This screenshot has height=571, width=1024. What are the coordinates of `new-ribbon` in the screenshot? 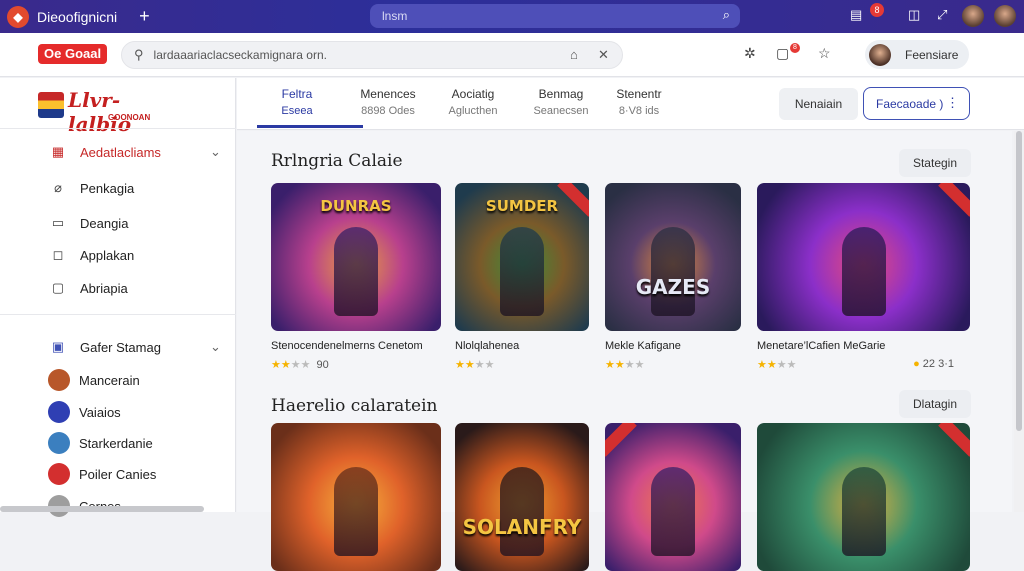 It's located at (954, 200).